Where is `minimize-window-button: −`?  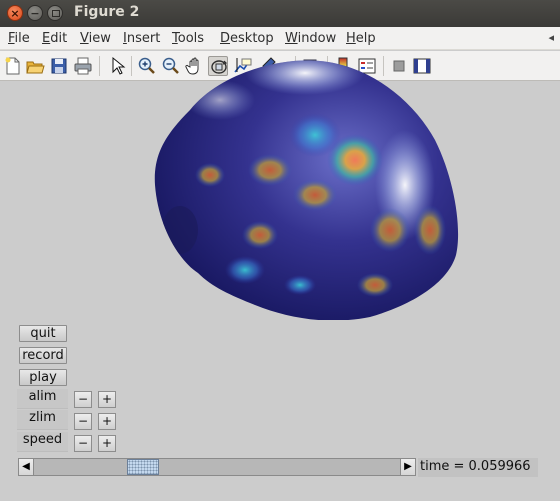
minimize-window-button: − is located at coordinates (35, 13).